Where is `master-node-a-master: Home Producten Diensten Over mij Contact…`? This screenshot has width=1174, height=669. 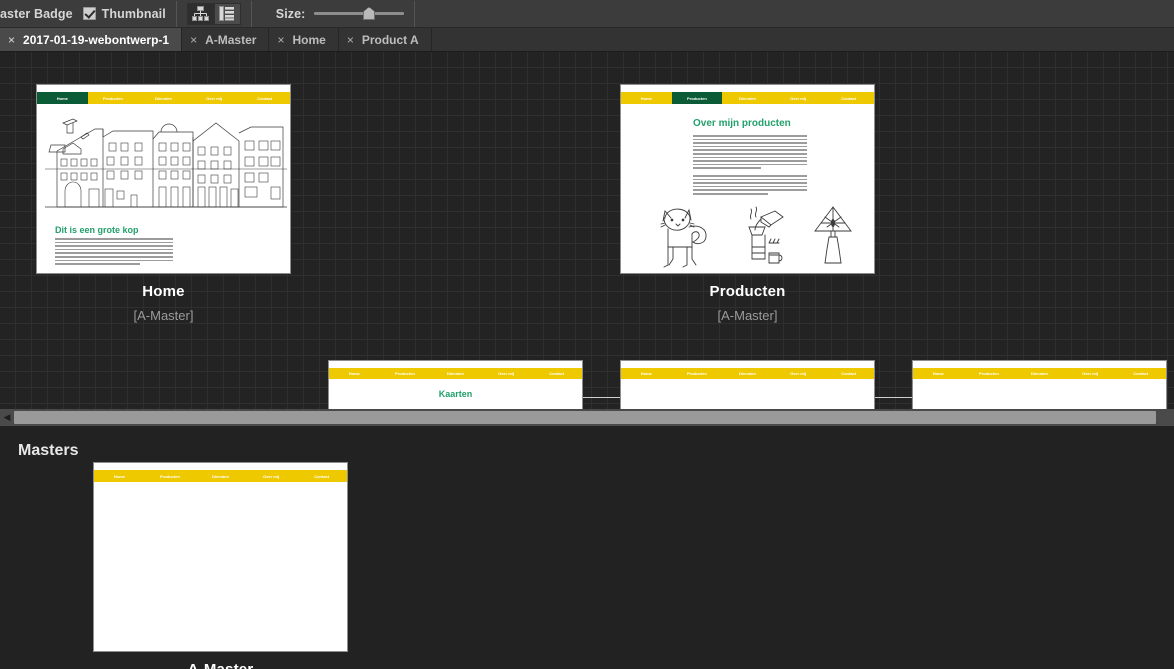
master-node-a-master: Home Producten Diensten Over mij Contact… is located at coordinates (220, 565).